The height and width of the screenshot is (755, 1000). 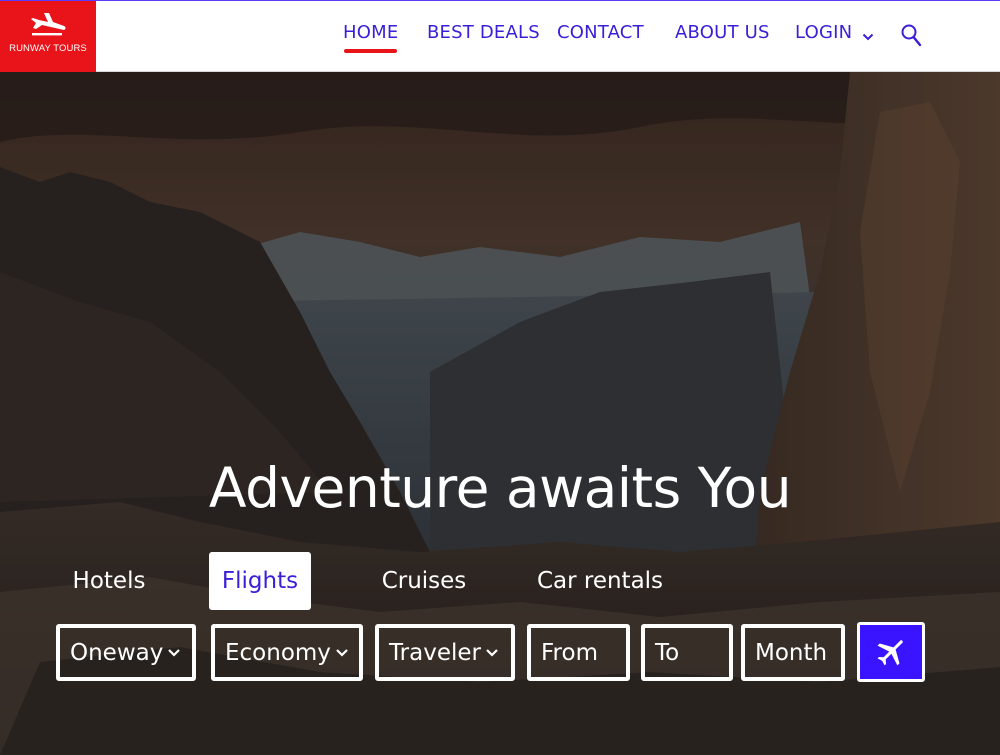 I want to click on trip-type-select: Oneway, so click(x=126, y=652).